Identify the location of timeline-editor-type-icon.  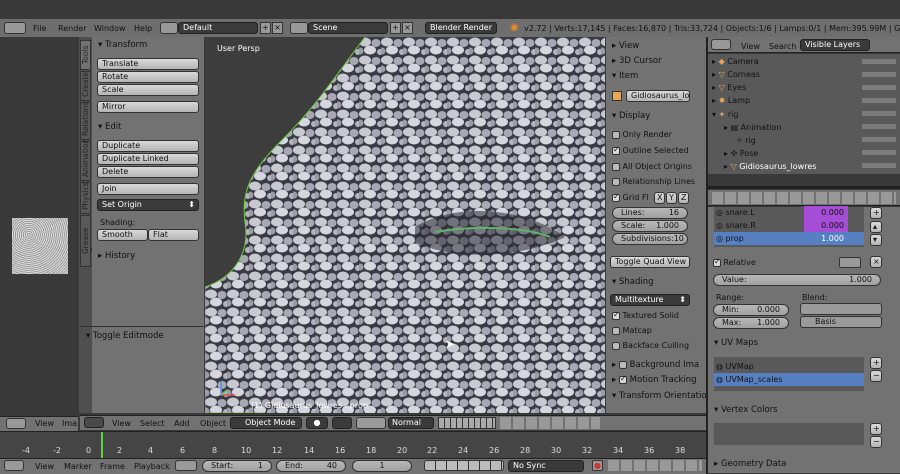
(14, 465).